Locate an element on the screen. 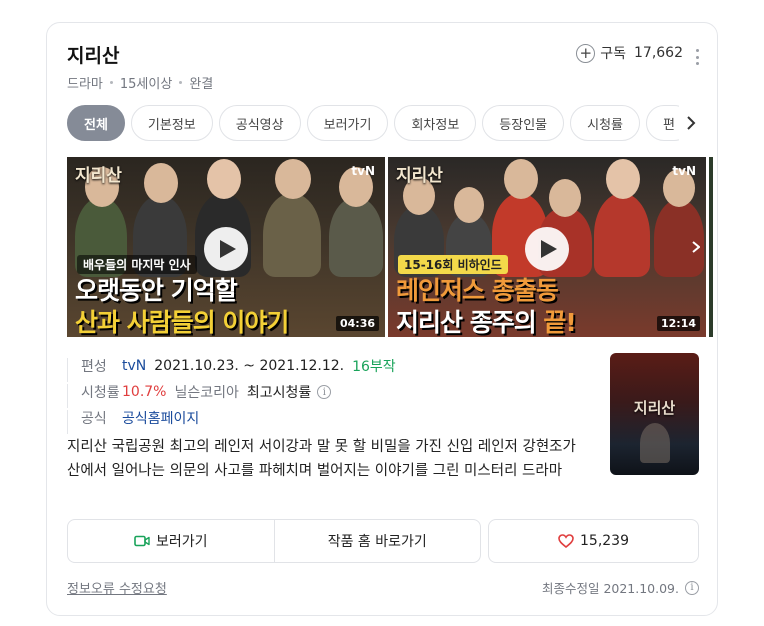  last-updated: 최종수정일 2021.10.09. i is located at coordinates (620, 587).